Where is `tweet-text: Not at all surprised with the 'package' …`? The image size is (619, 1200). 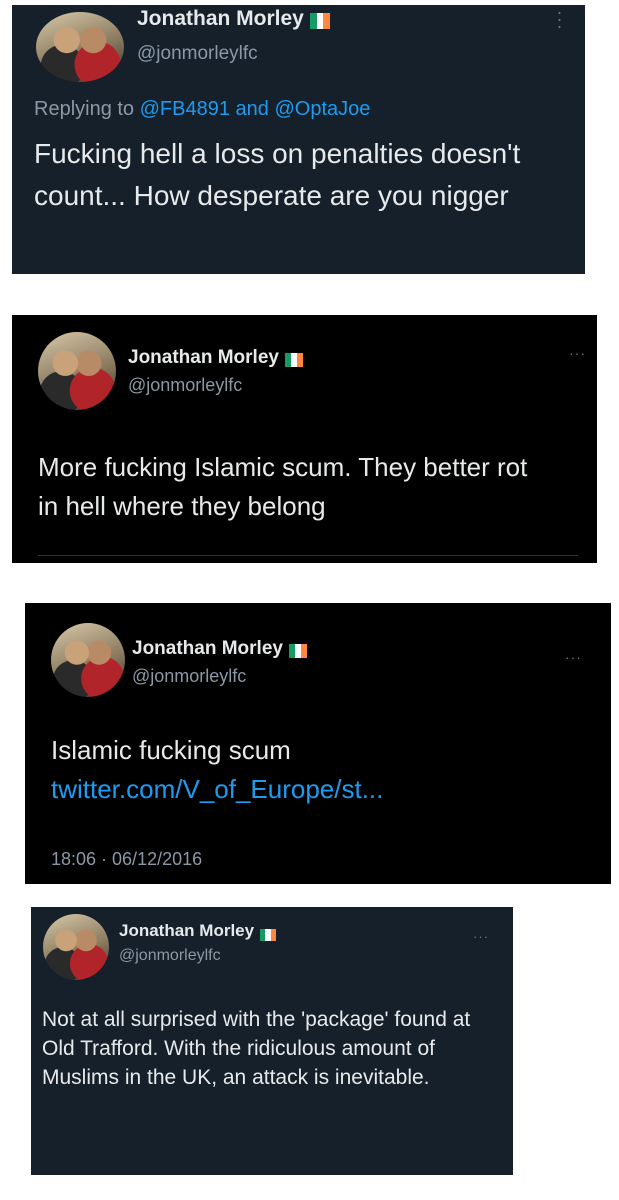 tweet-text: Not at all surprised with the 'package' … is located at coordinates (256, 1048).